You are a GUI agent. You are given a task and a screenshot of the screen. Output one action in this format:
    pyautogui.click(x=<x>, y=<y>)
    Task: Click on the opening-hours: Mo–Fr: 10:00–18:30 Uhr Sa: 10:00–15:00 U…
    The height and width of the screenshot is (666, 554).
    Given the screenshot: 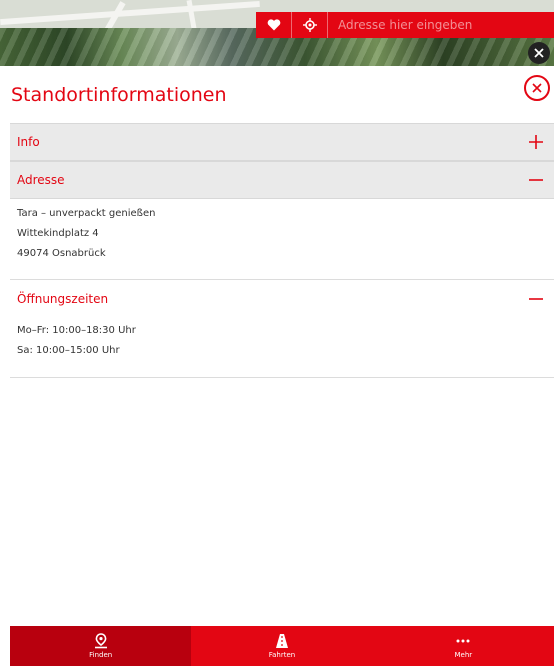 What is the action you would take?
    pyautogui.click(x=76, y=341)
    